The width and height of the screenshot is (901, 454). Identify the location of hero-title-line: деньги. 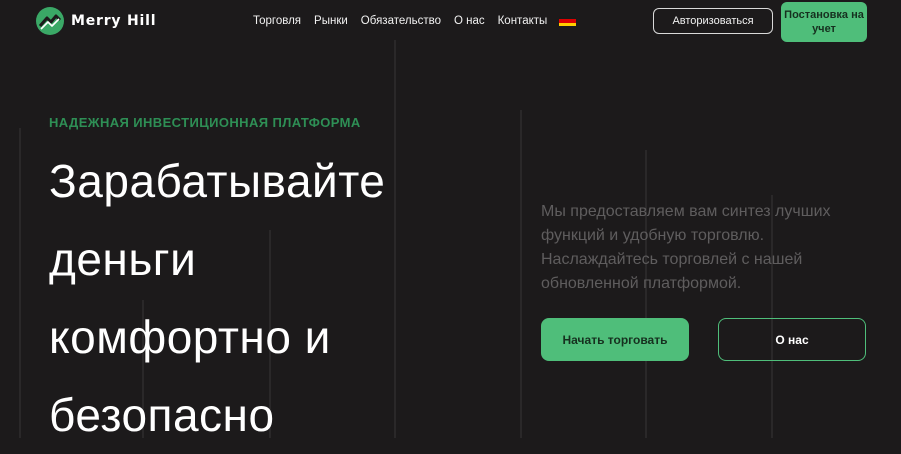
(123, 259).